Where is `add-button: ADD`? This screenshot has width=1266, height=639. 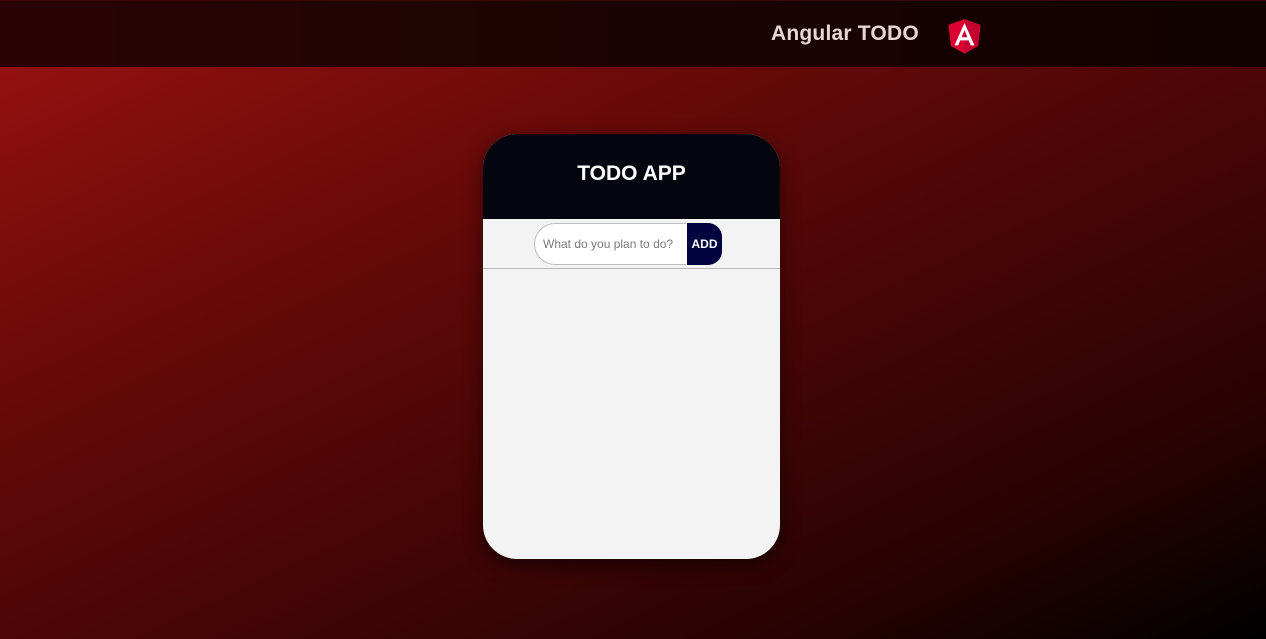
add-button: ADD is located at coordinates (704, 244).